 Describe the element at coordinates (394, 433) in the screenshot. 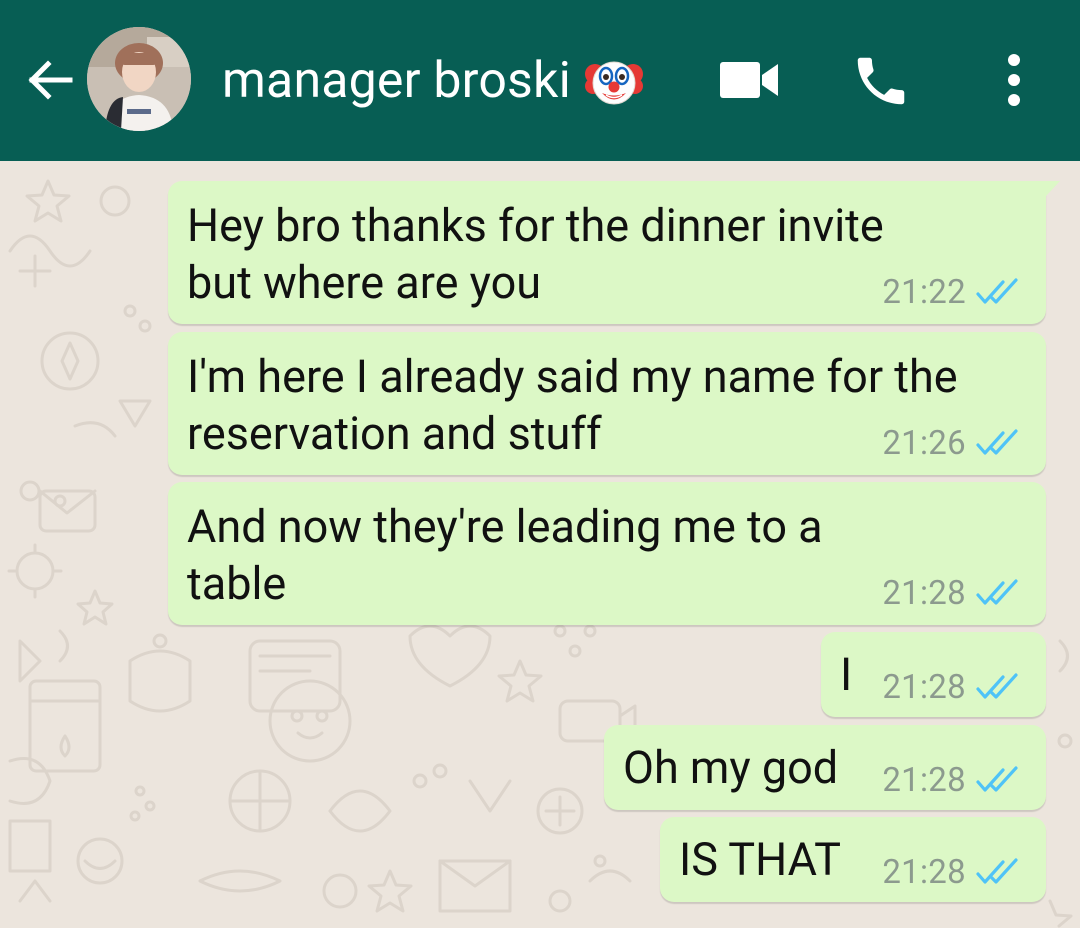

I see `message-line: reservation and stuff` at that location.